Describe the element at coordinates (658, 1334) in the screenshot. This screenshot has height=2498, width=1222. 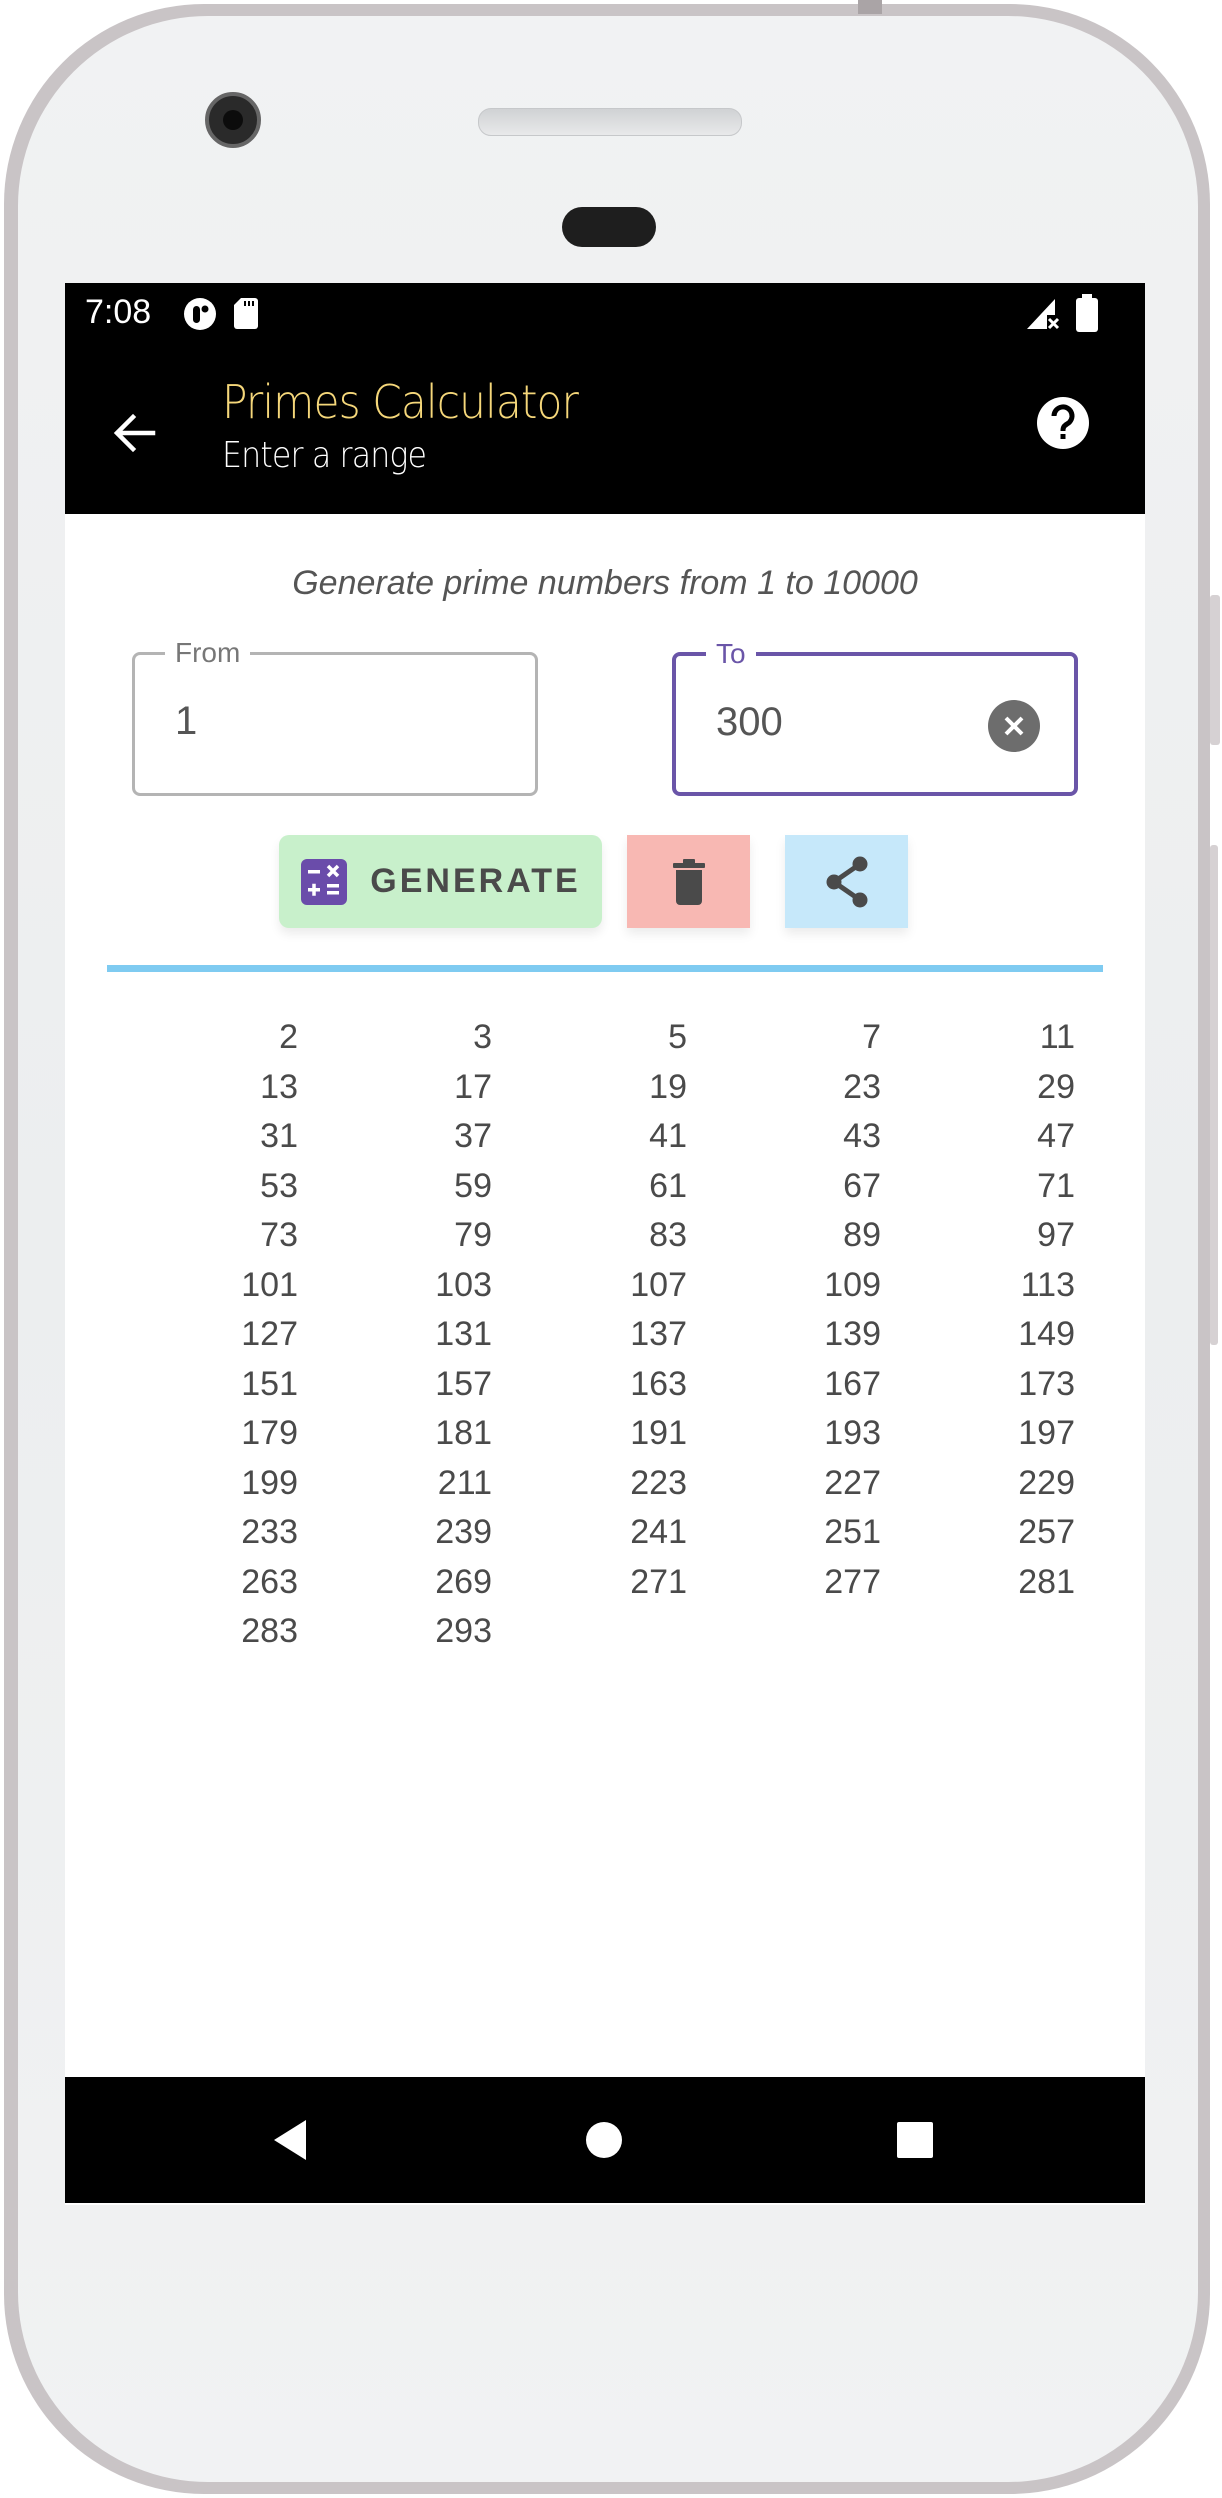
I see `prime-number: 137` at that location.